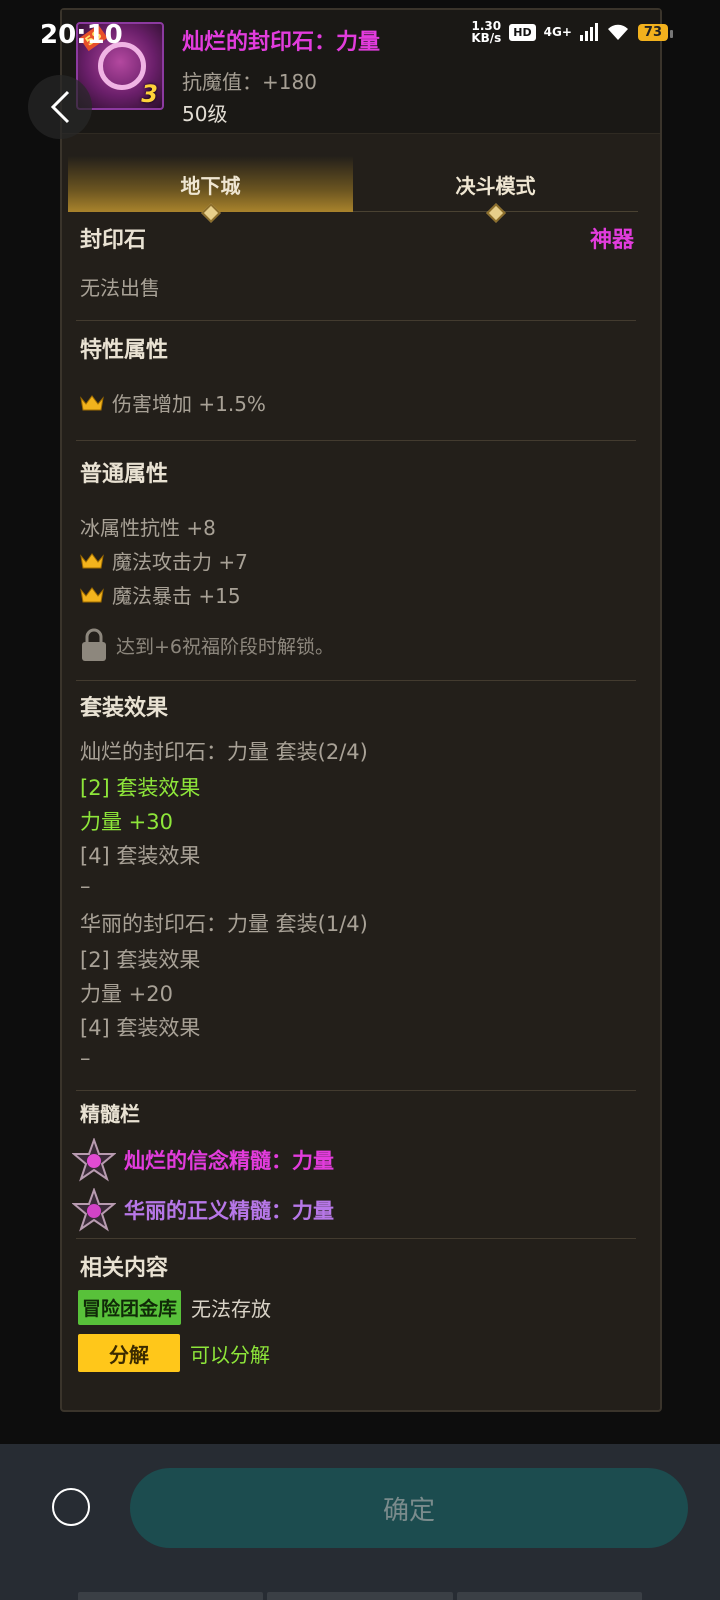  Describe the element at coordinates (203, 1210) in the screenshot. I see `essence-item: 华丽的正义精髓：力量` at that location.